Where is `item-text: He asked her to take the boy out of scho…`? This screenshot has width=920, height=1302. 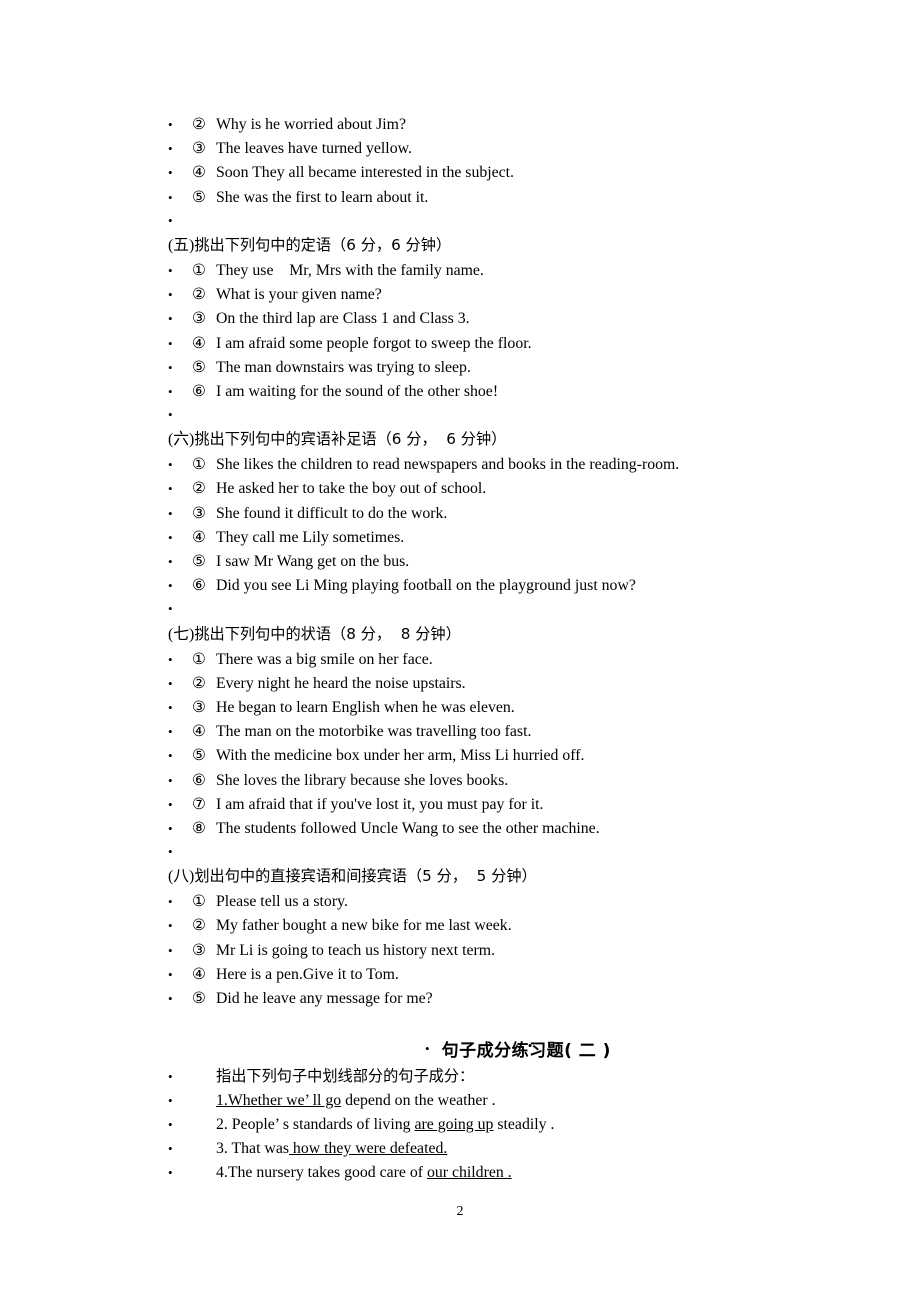 item-text: He asked her to take the boy out of scho… is located at coordinates (351, 489).